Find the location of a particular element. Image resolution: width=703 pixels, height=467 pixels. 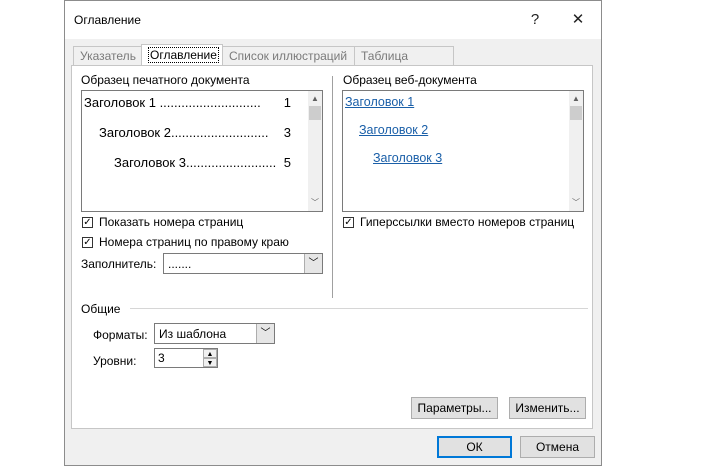

close-button: ✕ is located at coordinates (578, 20).